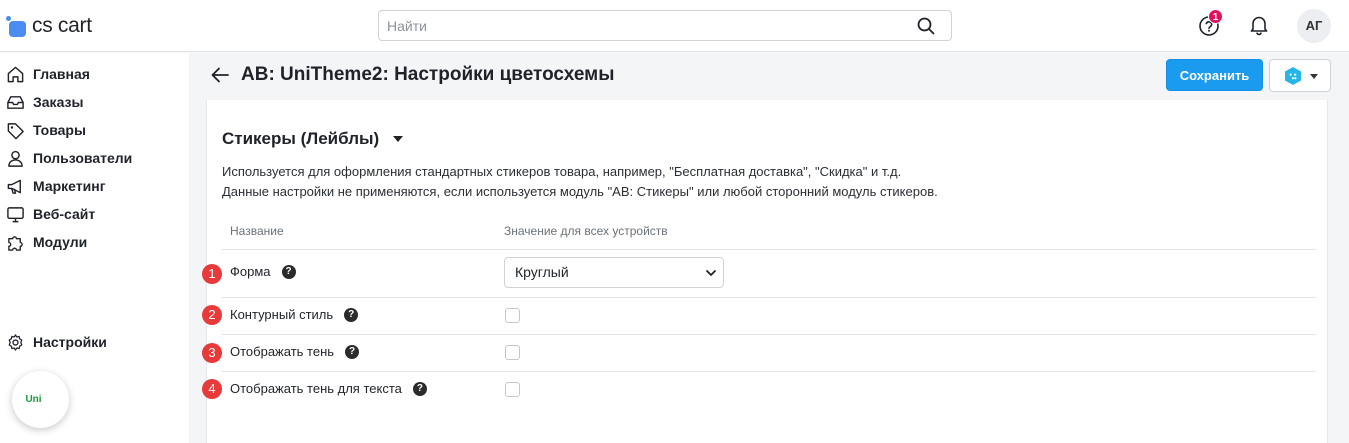 The image size is (1349, 443). I want to click on gear-icon, so click(15, 342).